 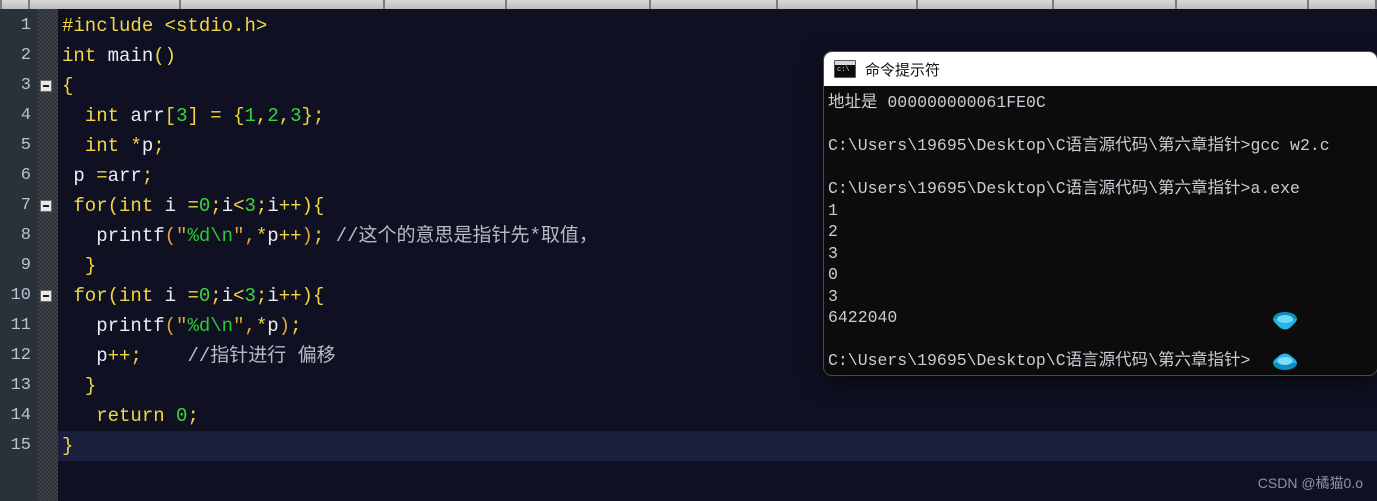 What do you see at coordinates (25, 115) in the screenshot?
I see `line-number: 4` at bounding box center [25, 115].